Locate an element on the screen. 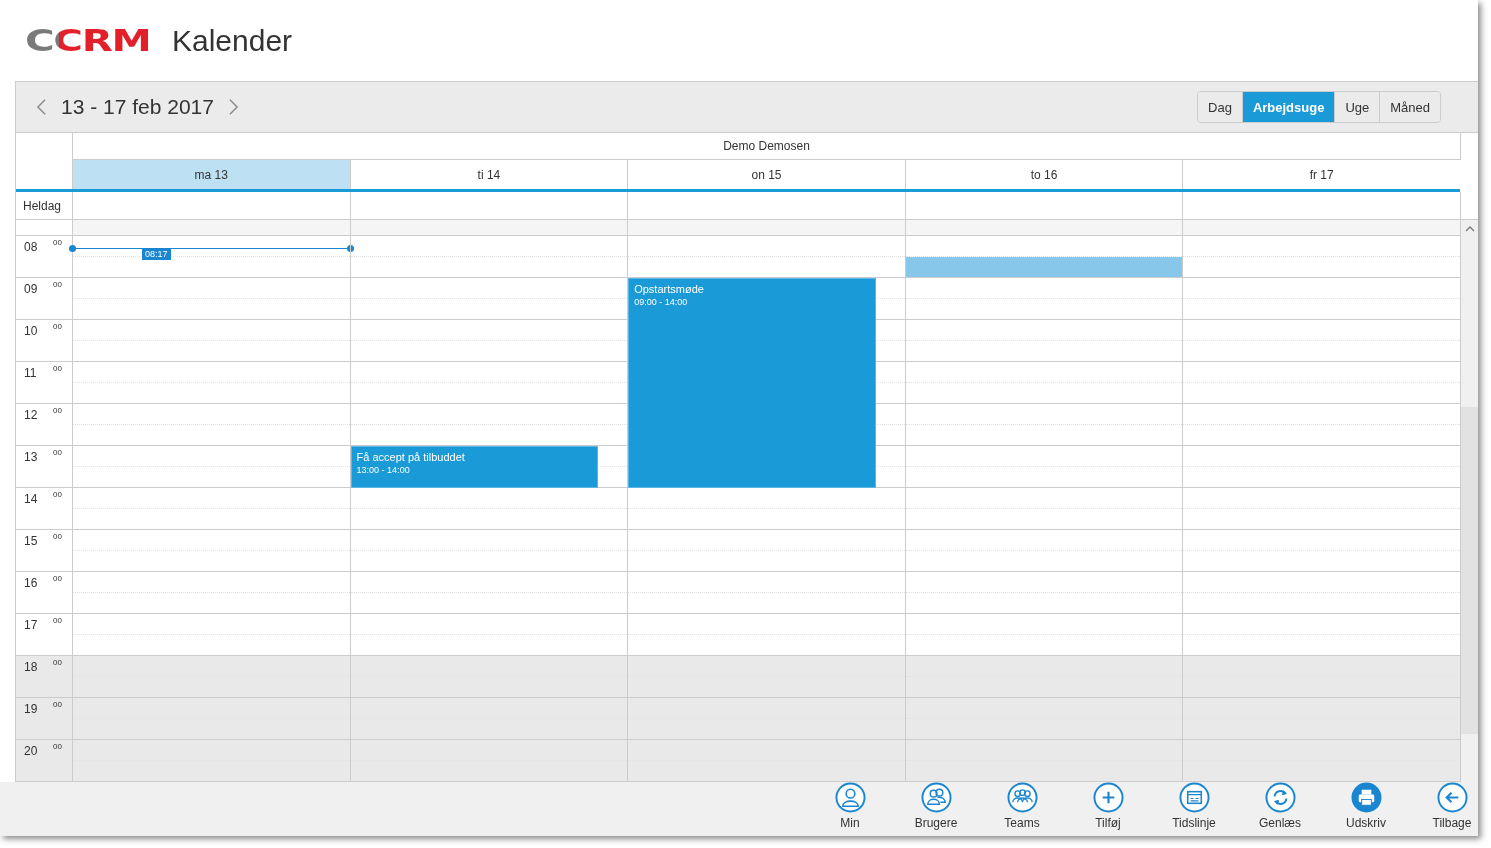  hour-label: 18 is located at coordinates (31, 667).